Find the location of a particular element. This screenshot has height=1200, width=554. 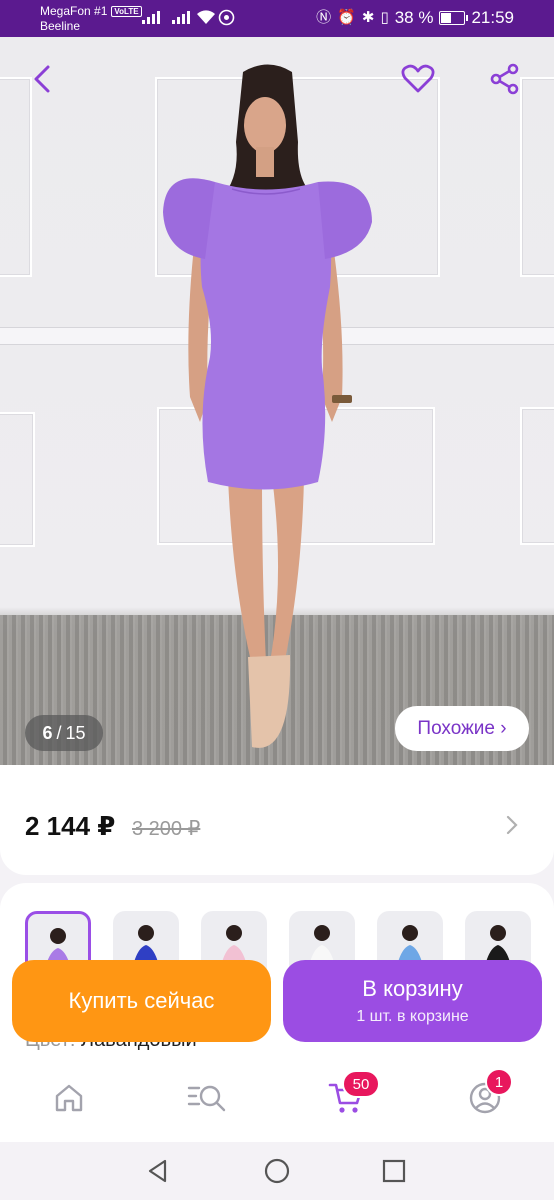

current-price: 2 144 ₽ is located at coordinates (70, 826).